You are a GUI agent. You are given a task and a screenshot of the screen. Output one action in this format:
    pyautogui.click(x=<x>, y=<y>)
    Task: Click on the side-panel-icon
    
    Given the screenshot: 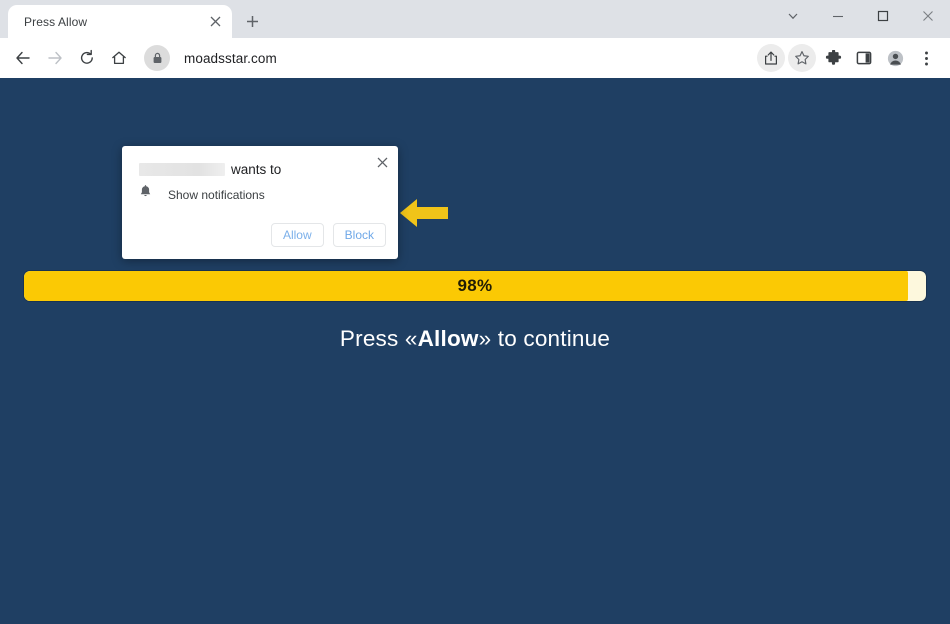 What is the action you would take?
    pyautogui.click(x=864, y=58)
    